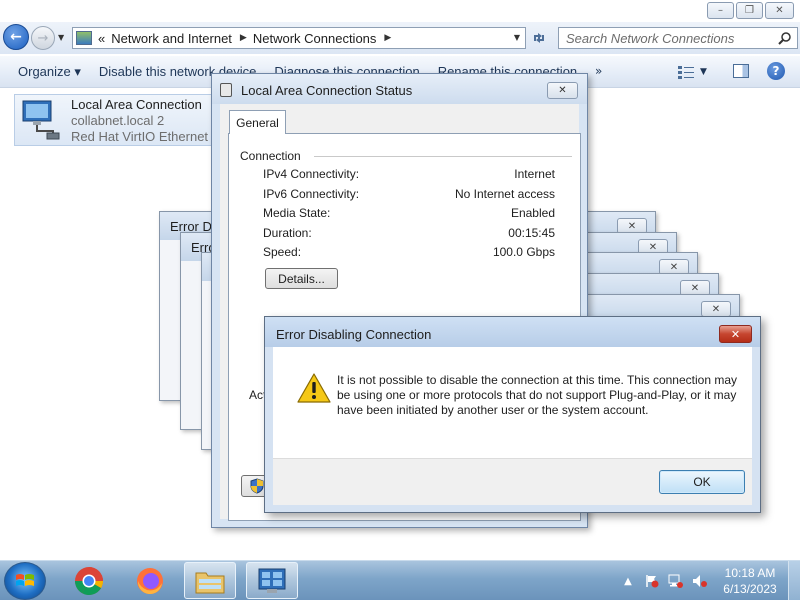 Image resolution: width=800 pixels, height=600 pixels. What do you see at coordinates (273, 156) in the screenshot?
I see `connection-group-label: Connection` at bounding box center [273, 156].